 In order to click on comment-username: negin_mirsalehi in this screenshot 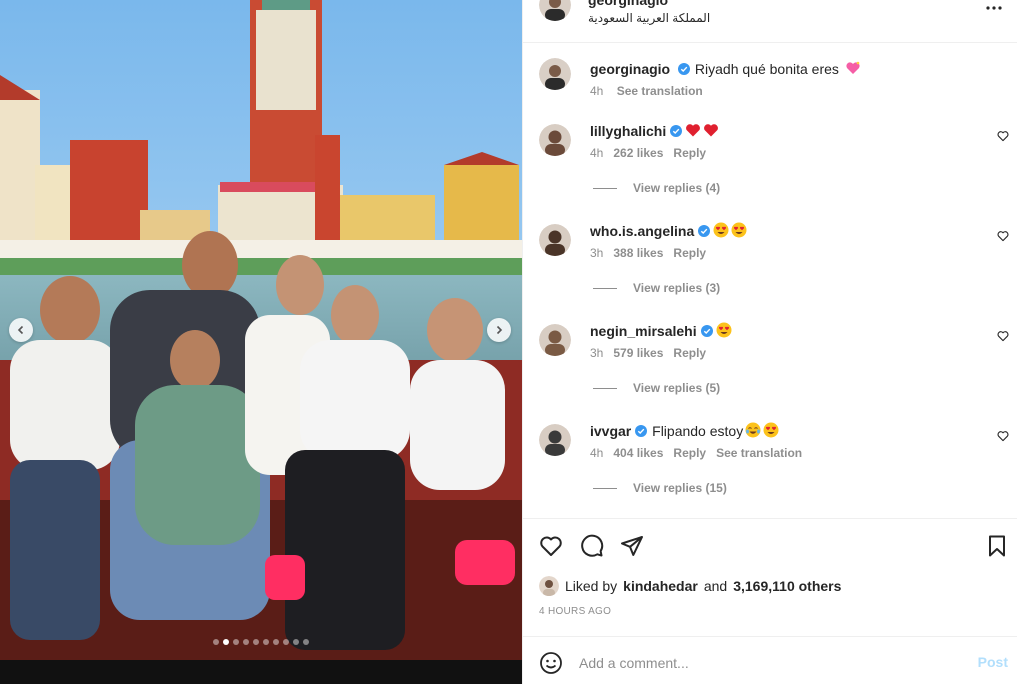, I will do `click(643, 331)`.